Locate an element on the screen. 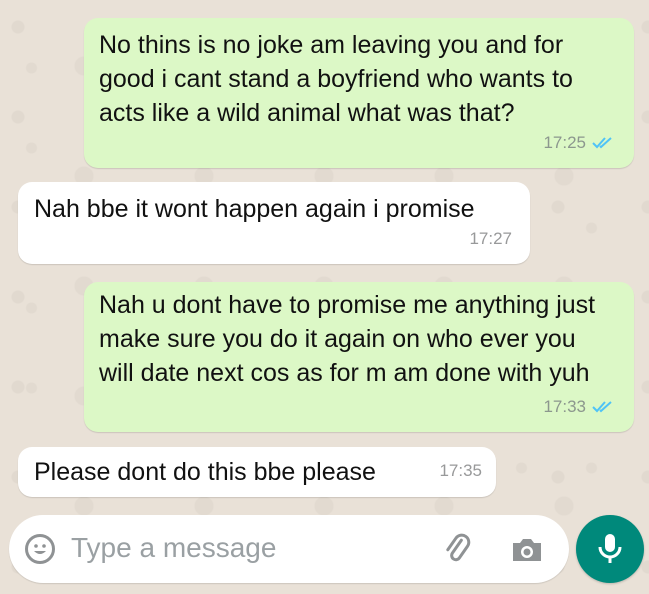 This screenshot has width=649, height=594. message-time: 17:27 is located at coordinates (490, 238).